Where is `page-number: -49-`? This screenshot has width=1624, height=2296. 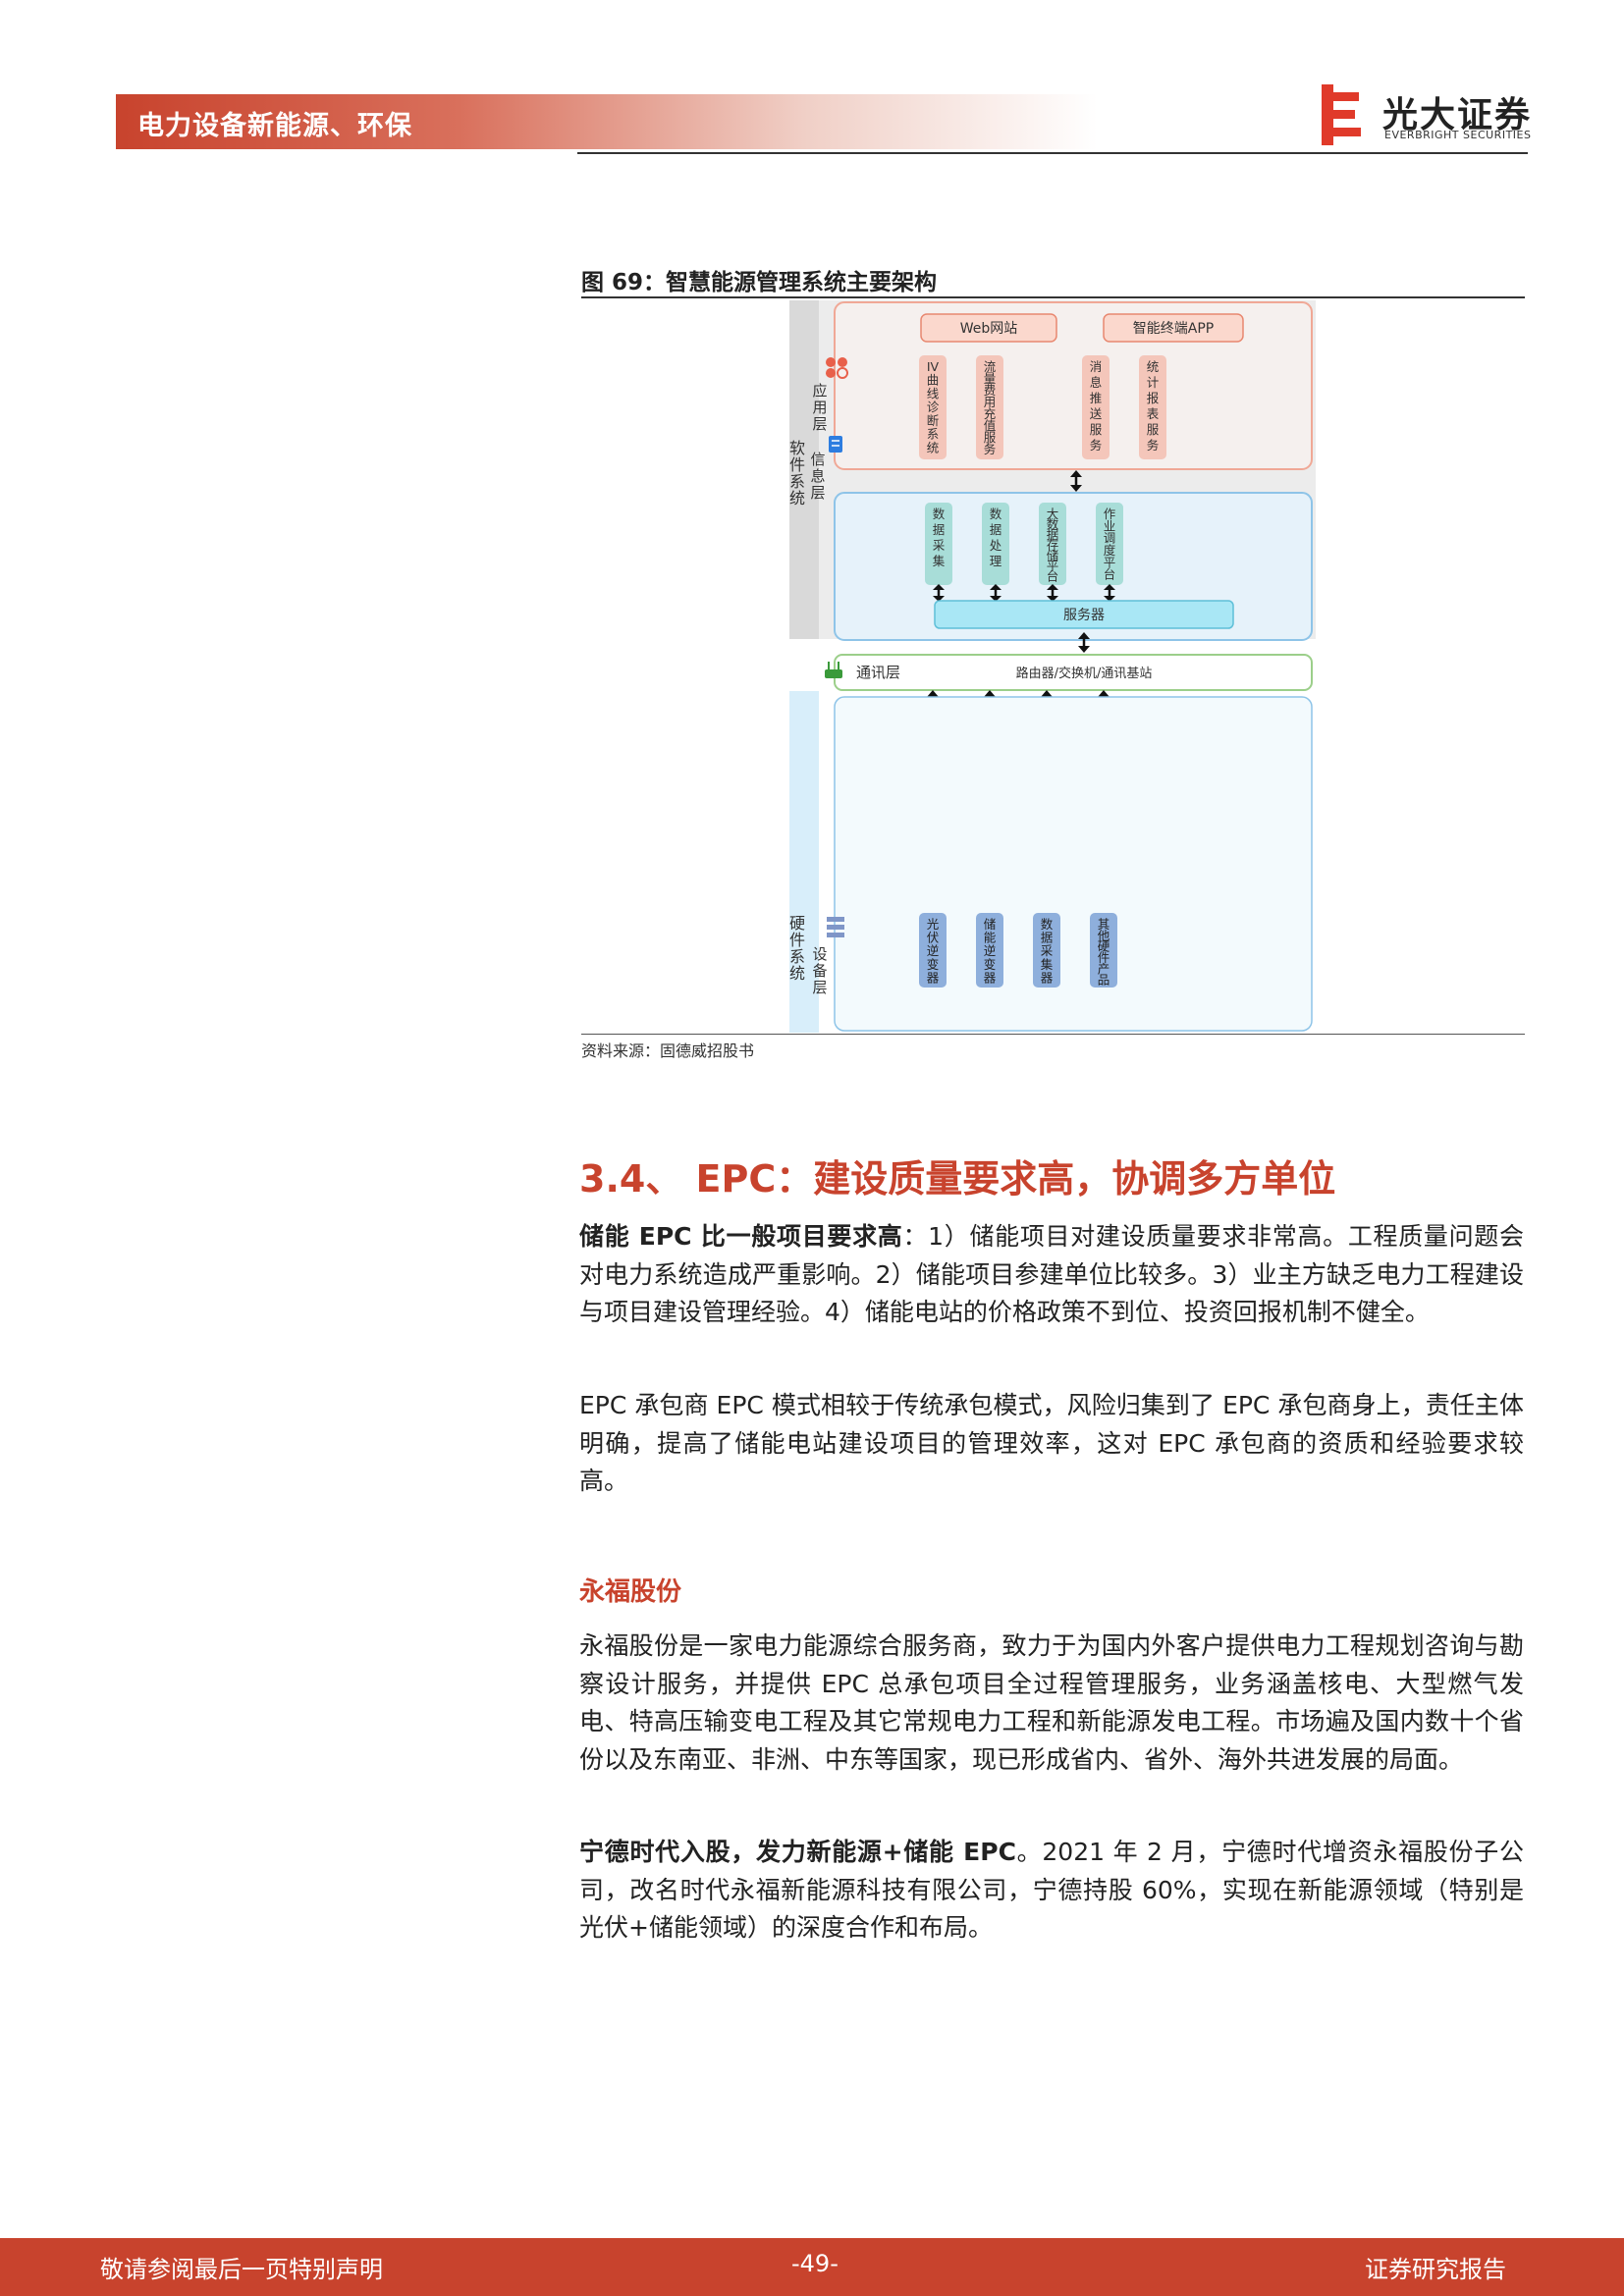 page-number: -49- is located at coordinates (815, 2263).